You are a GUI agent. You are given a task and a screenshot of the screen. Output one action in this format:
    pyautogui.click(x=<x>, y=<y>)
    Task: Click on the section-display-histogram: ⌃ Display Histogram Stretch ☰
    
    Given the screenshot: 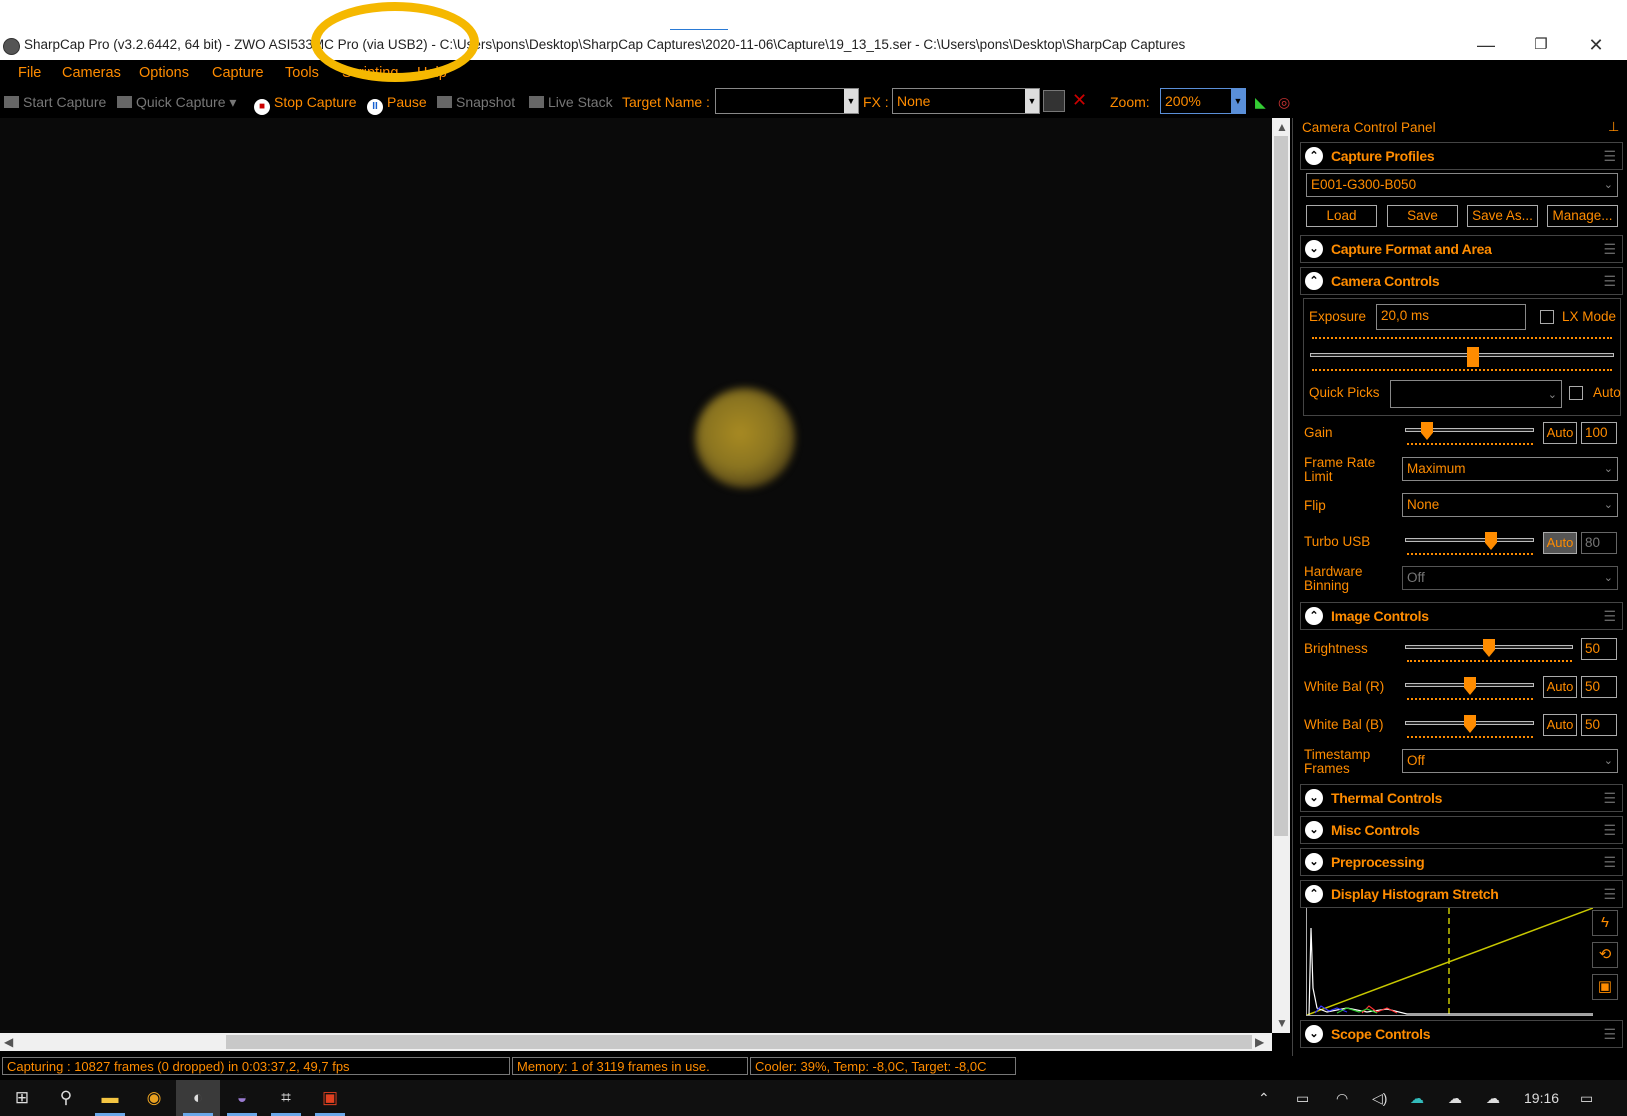 What is the action you would take?
    pyautogui.click(x=1461, y=894)
    